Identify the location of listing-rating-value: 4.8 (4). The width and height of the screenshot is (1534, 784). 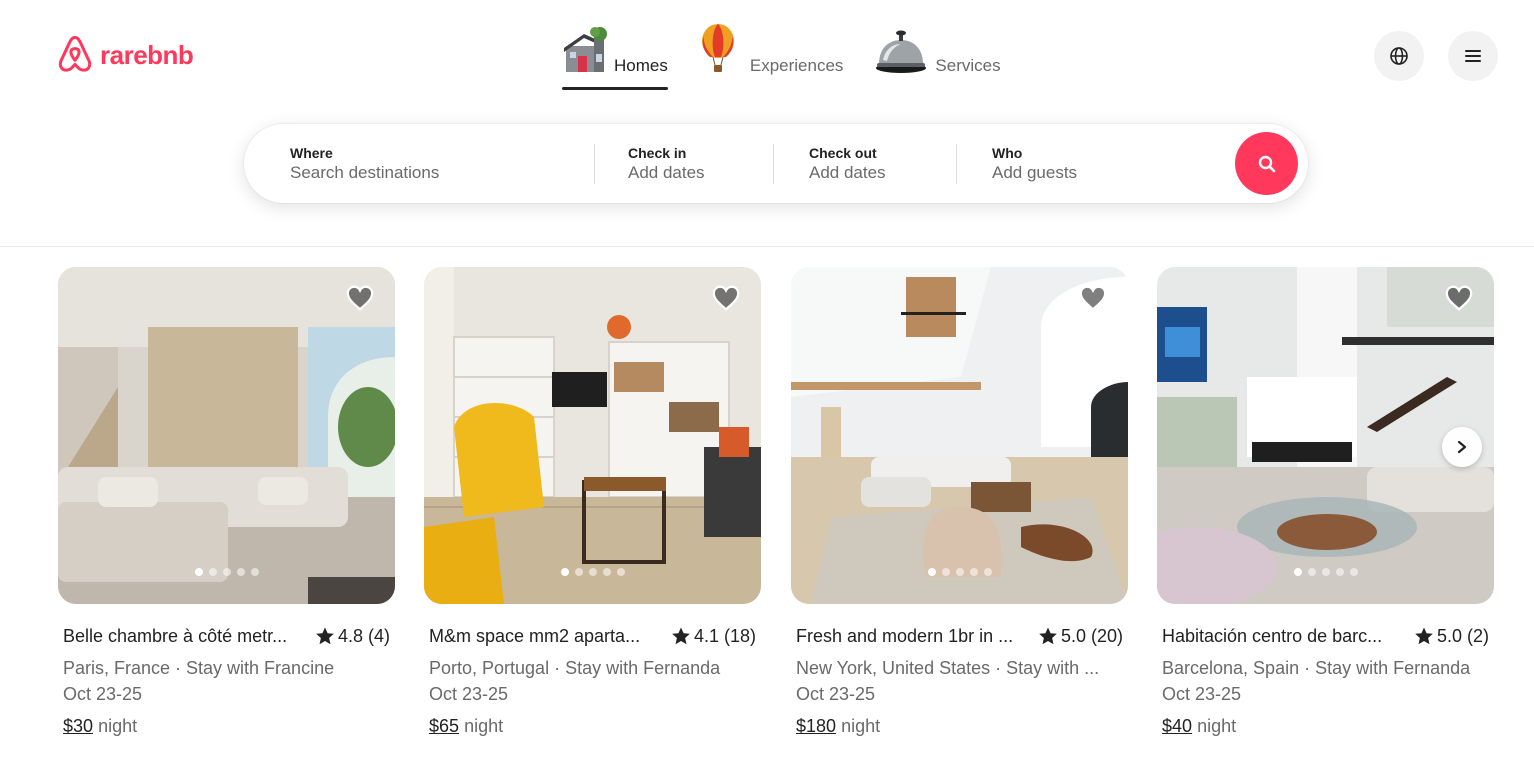
(363, 635).